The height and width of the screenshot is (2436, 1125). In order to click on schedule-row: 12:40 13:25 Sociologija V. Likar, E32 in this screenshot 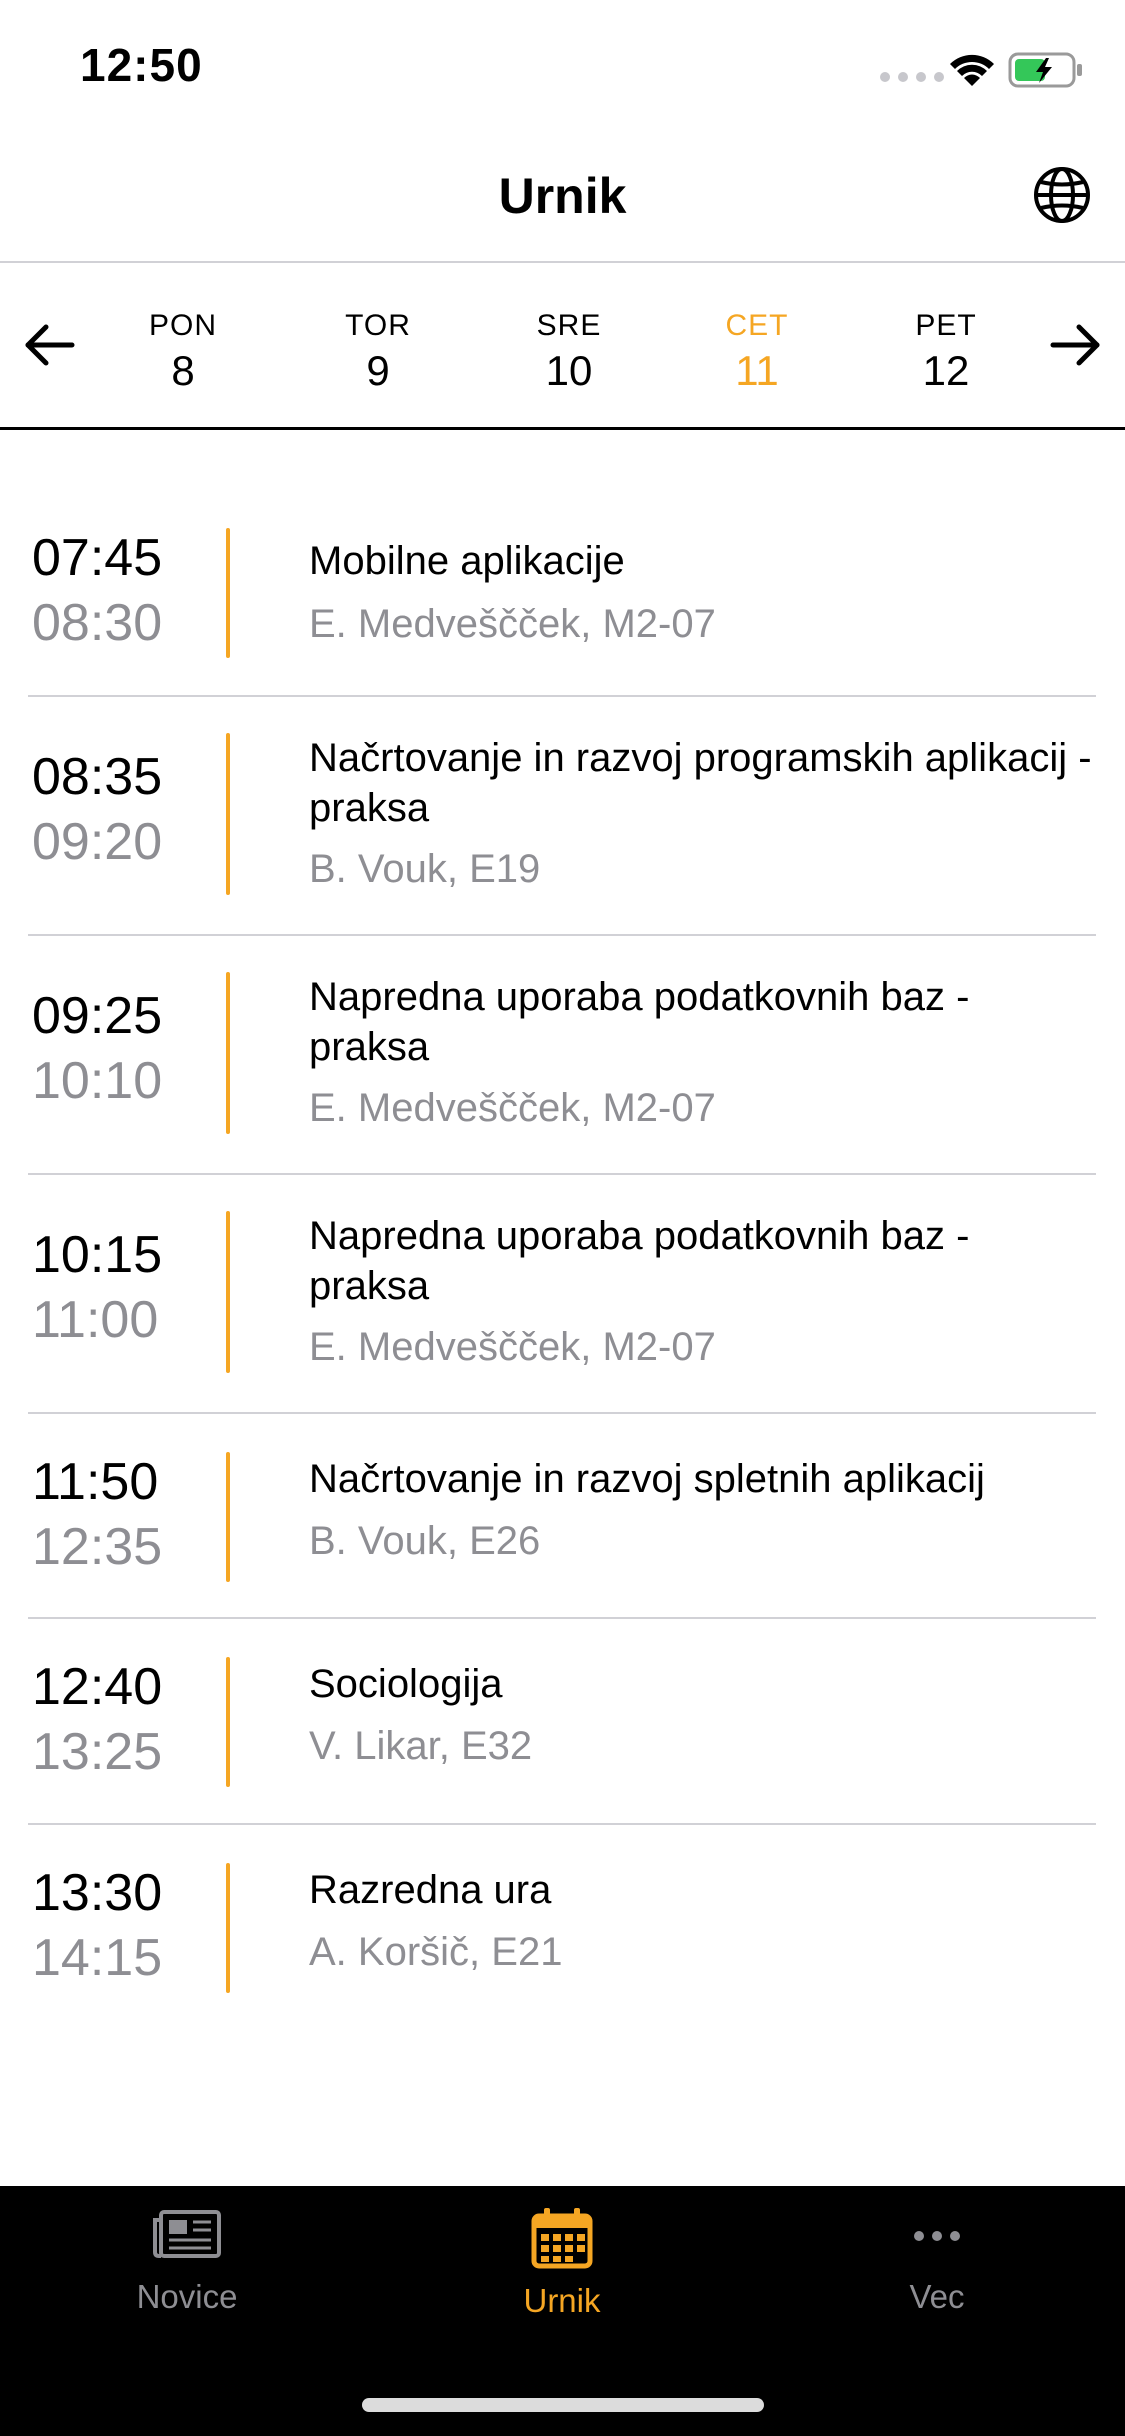, I will do `click(562, 1722)`.